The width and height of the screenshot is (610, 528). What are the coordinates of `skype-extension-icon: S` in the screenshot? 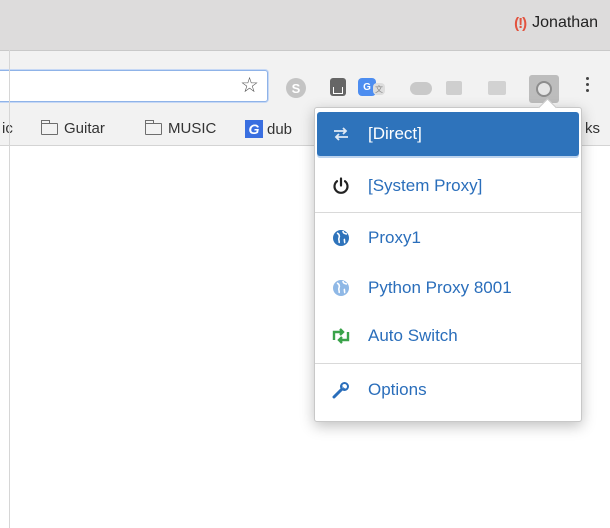 It's located at (296, 88).